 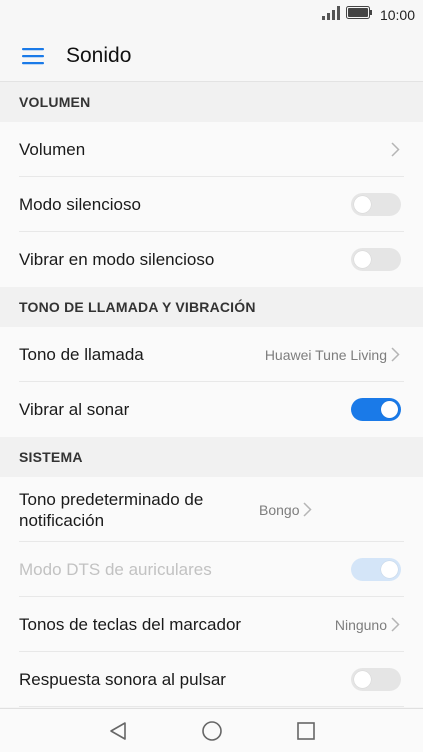 What do you see at coordinates (330, 15) in the screenshot?
I see `signal-icon` at bounding box center [330, 15].